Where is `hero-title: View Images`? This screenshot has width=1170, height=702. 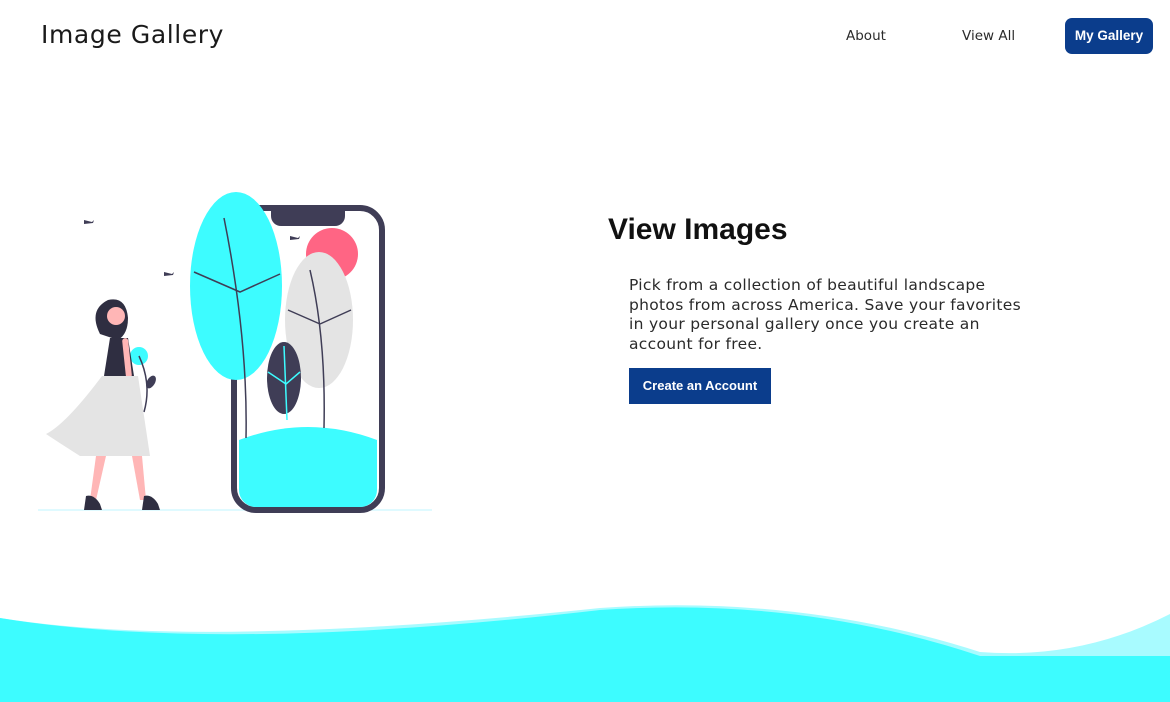
hero-title: View Images is located at coordinates (698, 229).